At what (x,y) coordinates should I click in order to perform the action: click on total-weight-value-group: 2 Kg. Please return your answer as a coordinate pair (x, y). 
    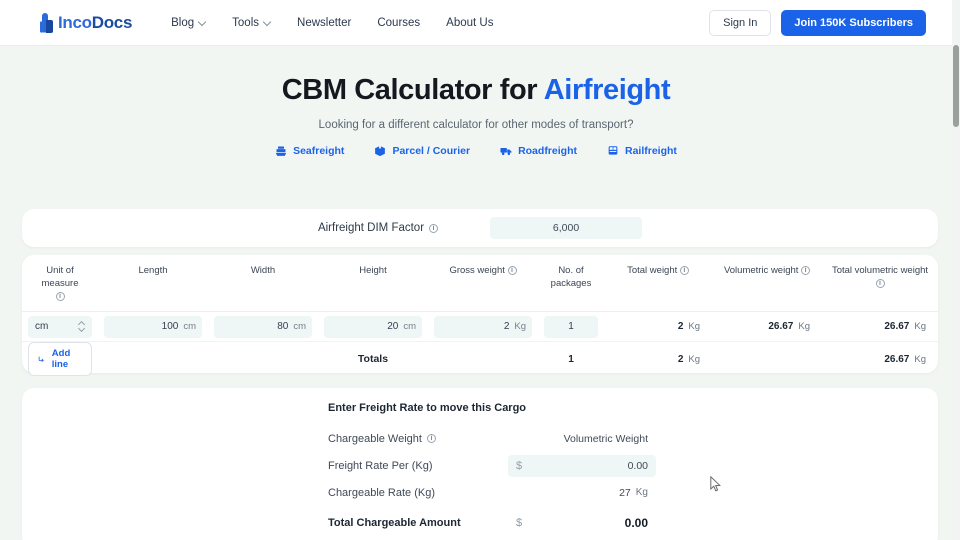
    Looking at the image, I should click on (658, 326).